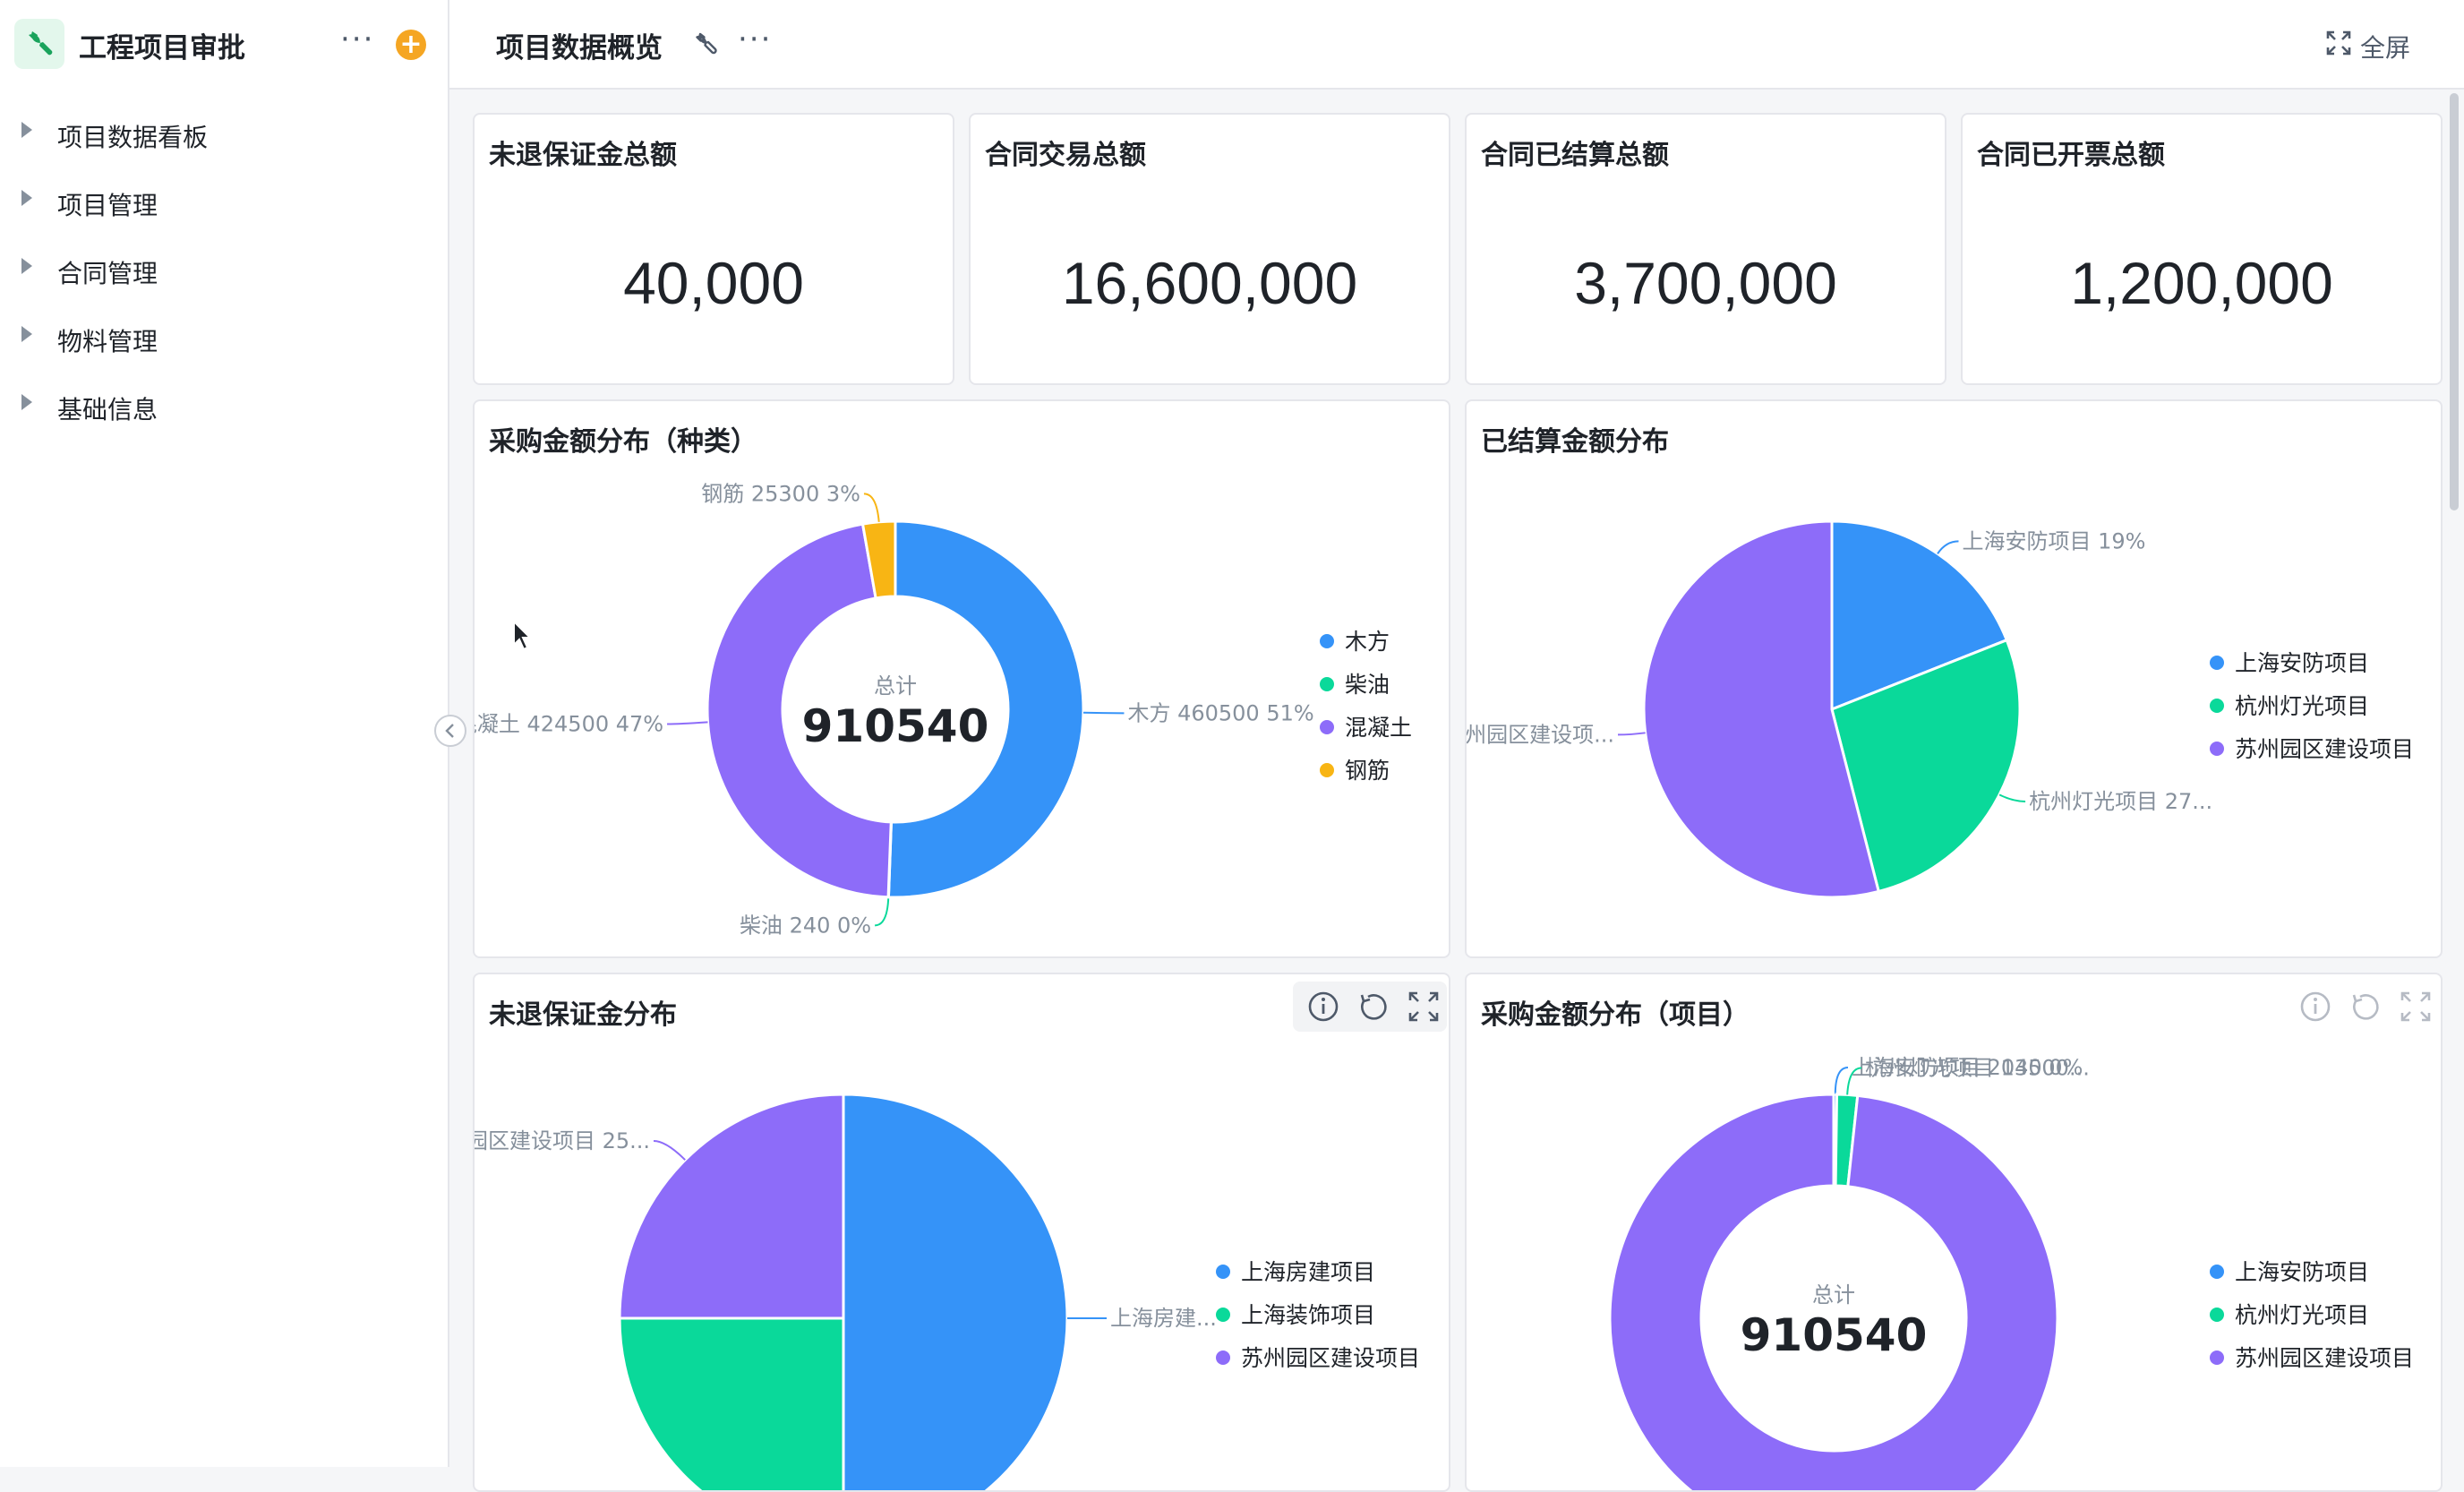  I want to click on sidebar-item-label: 项目数据看板, so click(133, 137).